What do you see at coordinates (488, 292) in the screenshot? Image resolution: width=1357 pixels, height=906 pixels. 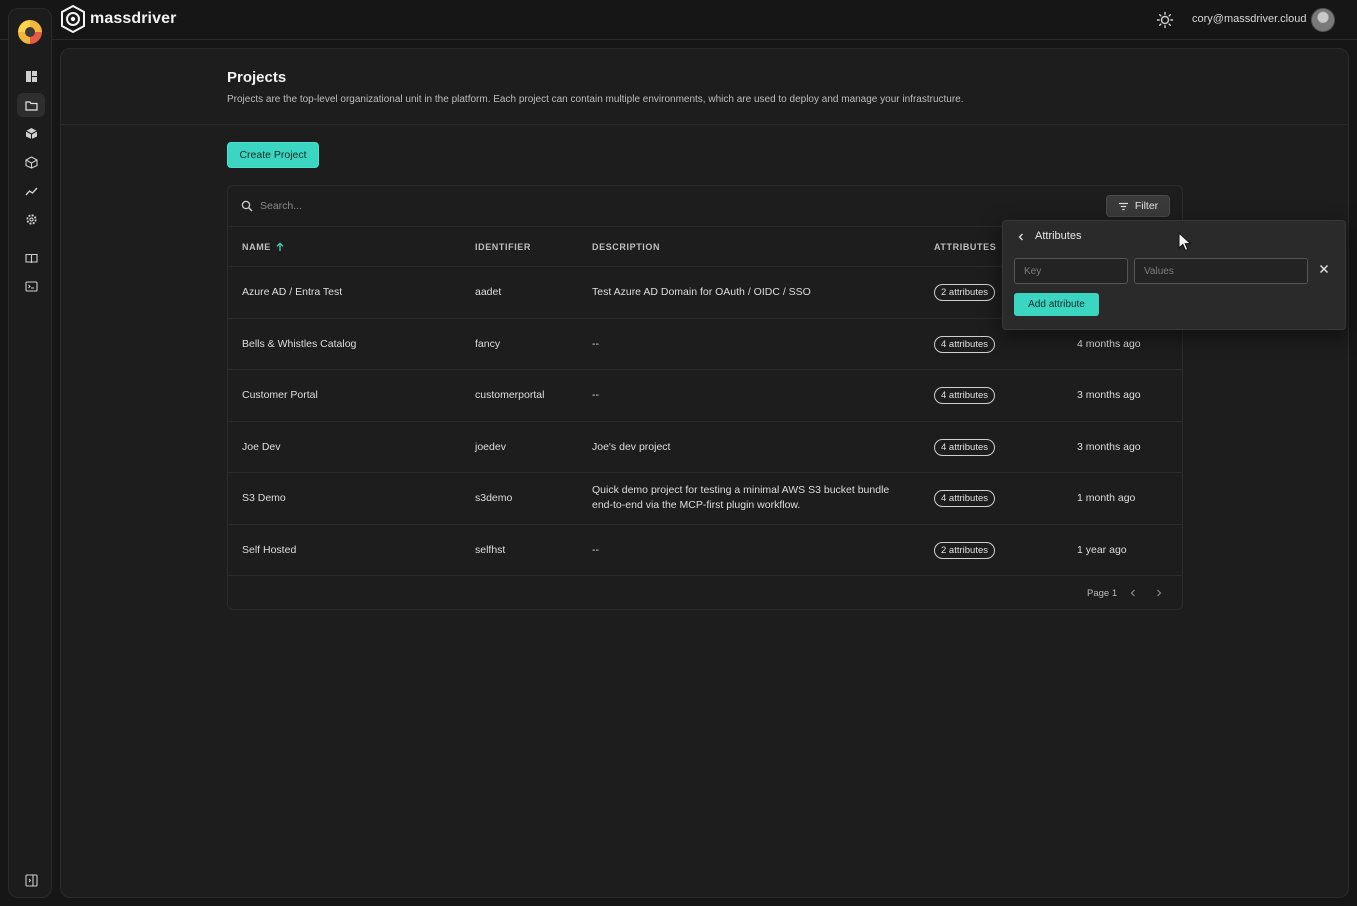 I see `cell-identifier: aadet` at bounding box center [488, 292].